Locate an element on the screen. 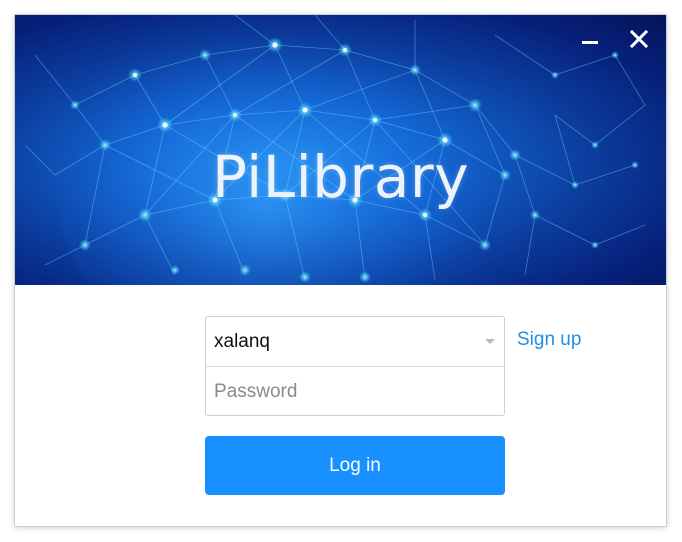 This screenshot has width=682, height=542. sign-up-link: Sign up is located at coordinates (549, 340).